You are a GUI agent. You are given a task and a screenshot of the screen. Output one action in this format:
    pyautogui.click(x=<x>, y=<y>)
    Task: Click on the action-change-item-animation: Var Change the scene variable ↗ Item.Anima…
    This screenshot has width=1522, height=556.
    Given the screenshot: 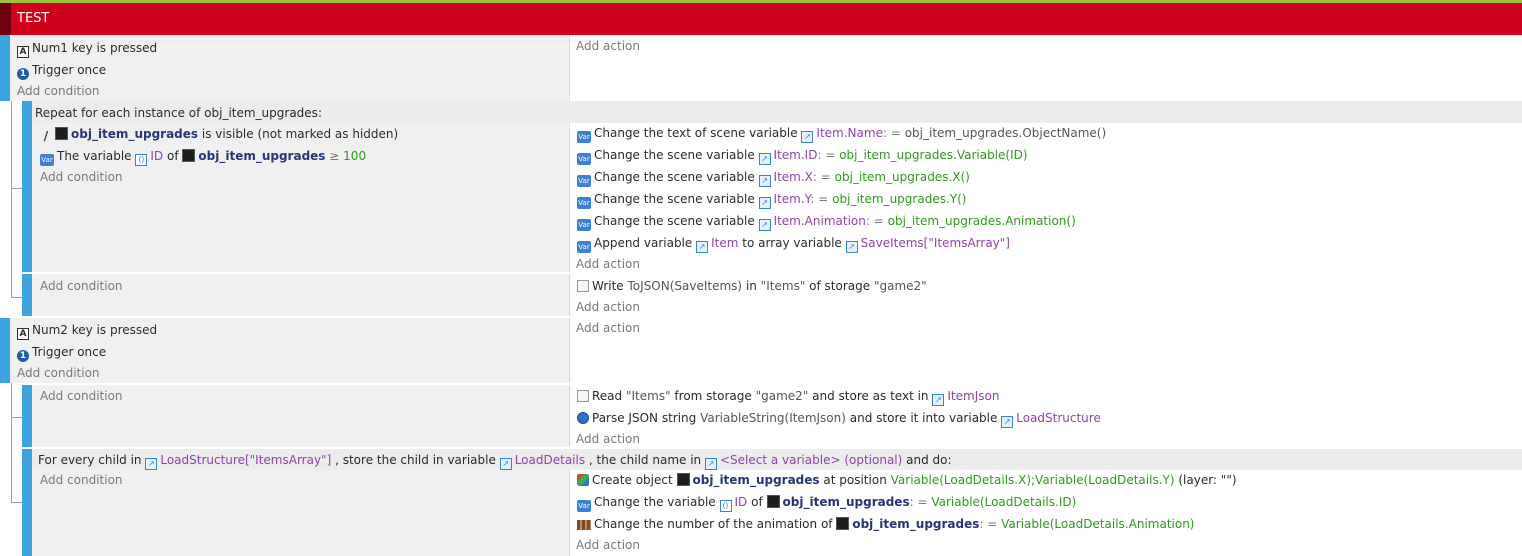 What is the action you would take?
    pyautogui.click(x=826, y=222)
    